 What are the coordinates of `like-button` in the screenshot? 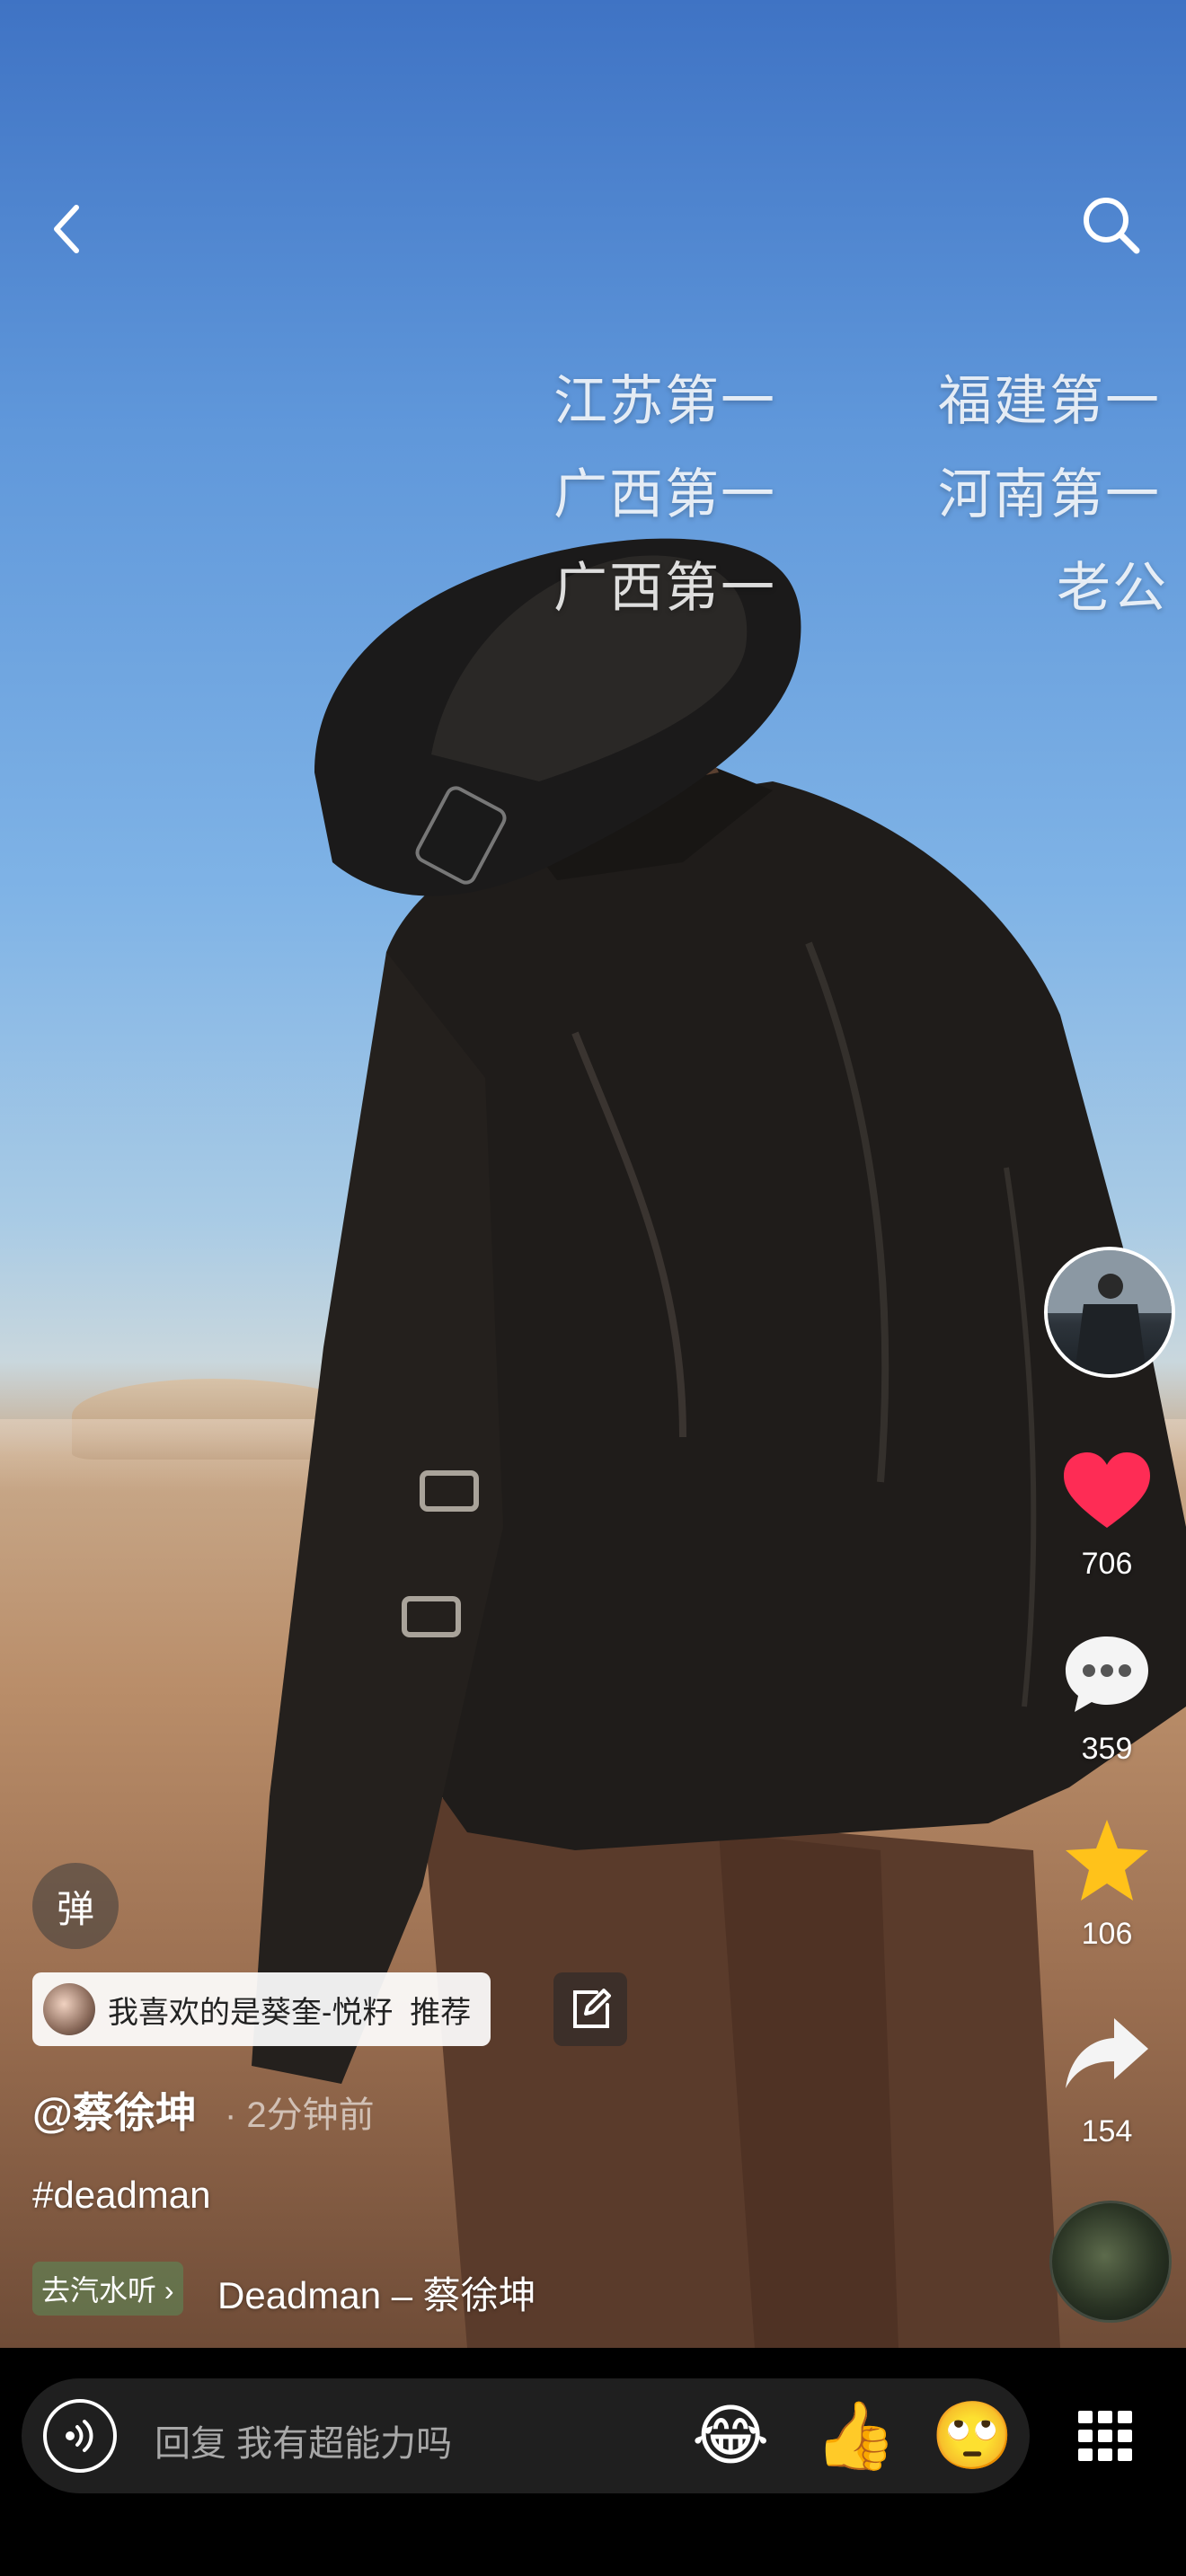 It's located at (1107, 1491).